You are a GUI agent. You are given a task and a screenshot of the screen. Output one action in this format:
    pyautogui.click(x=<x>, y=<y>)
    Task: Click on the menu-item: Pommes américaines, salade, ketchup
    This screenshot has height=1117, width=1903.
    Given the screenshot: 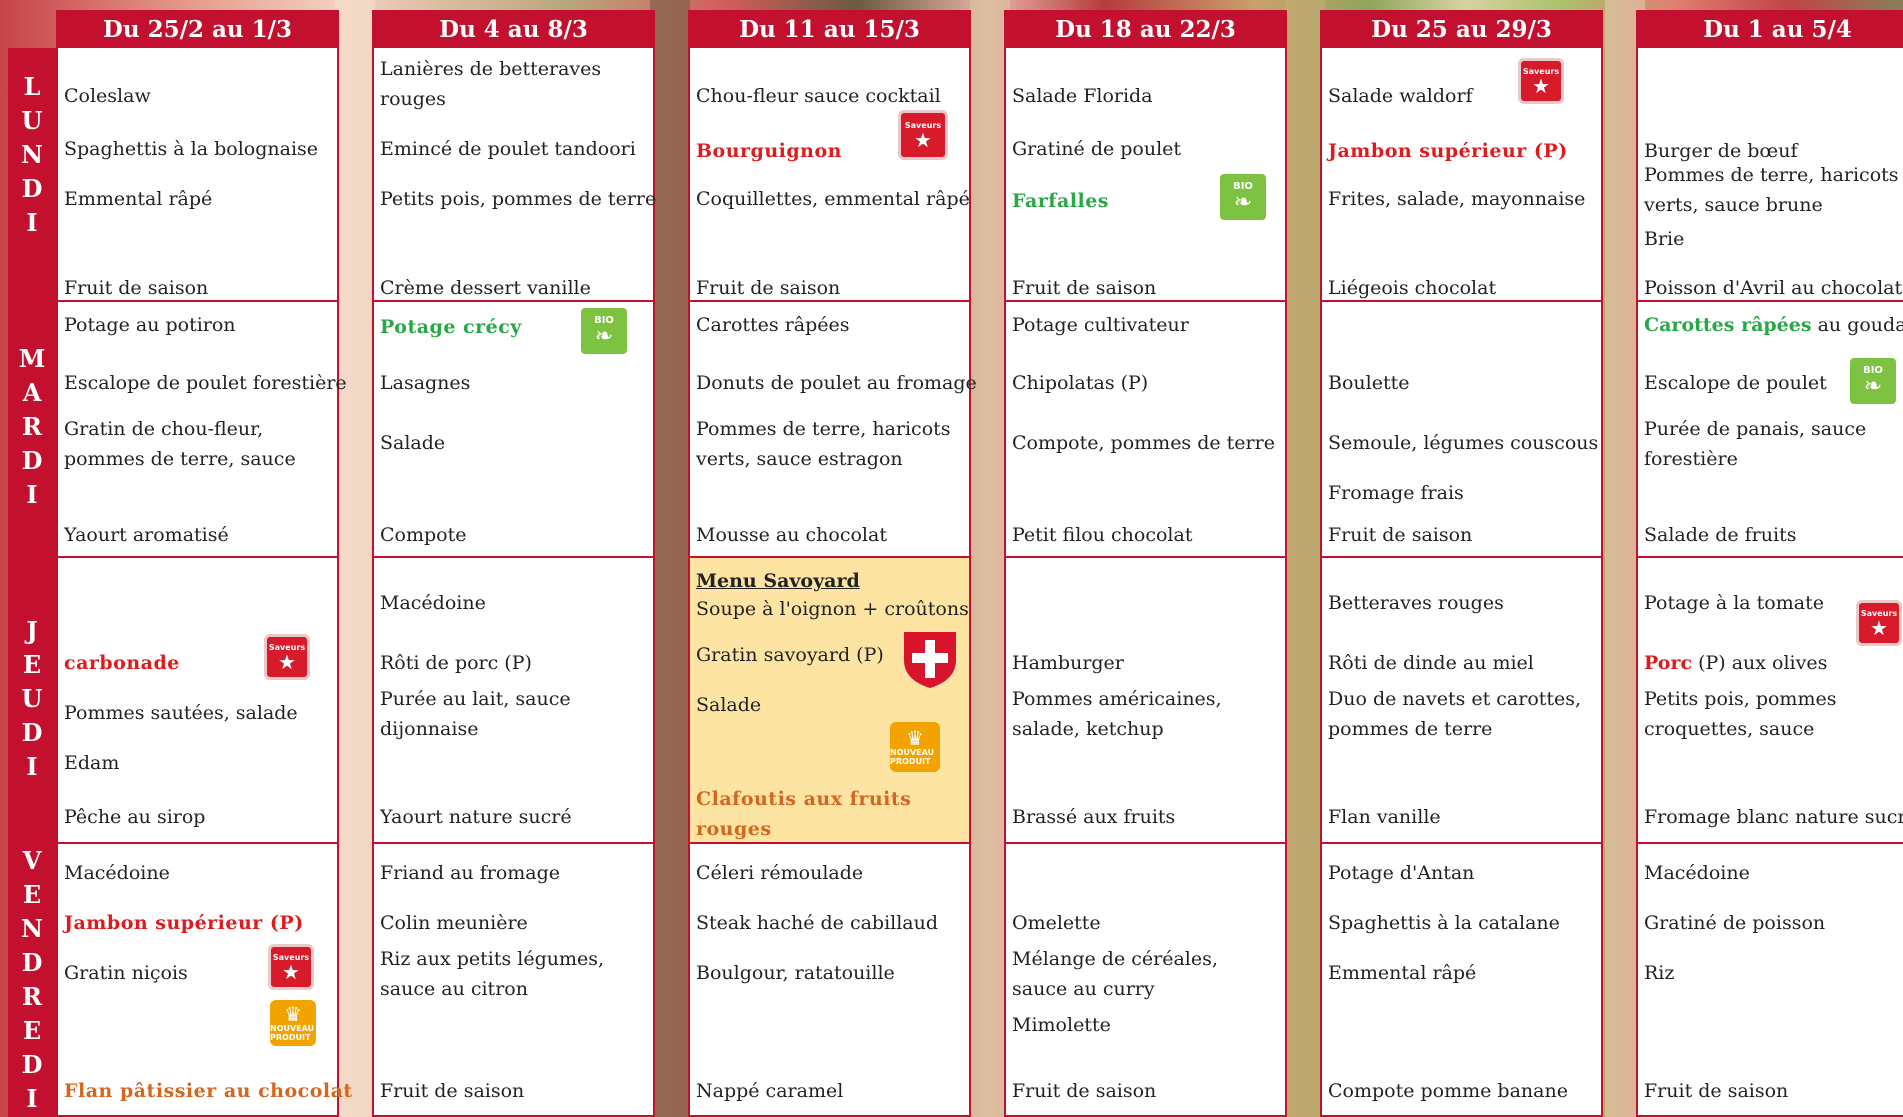 What is the action you would take?
    pyautogui.click(x=1117, y=714)
    